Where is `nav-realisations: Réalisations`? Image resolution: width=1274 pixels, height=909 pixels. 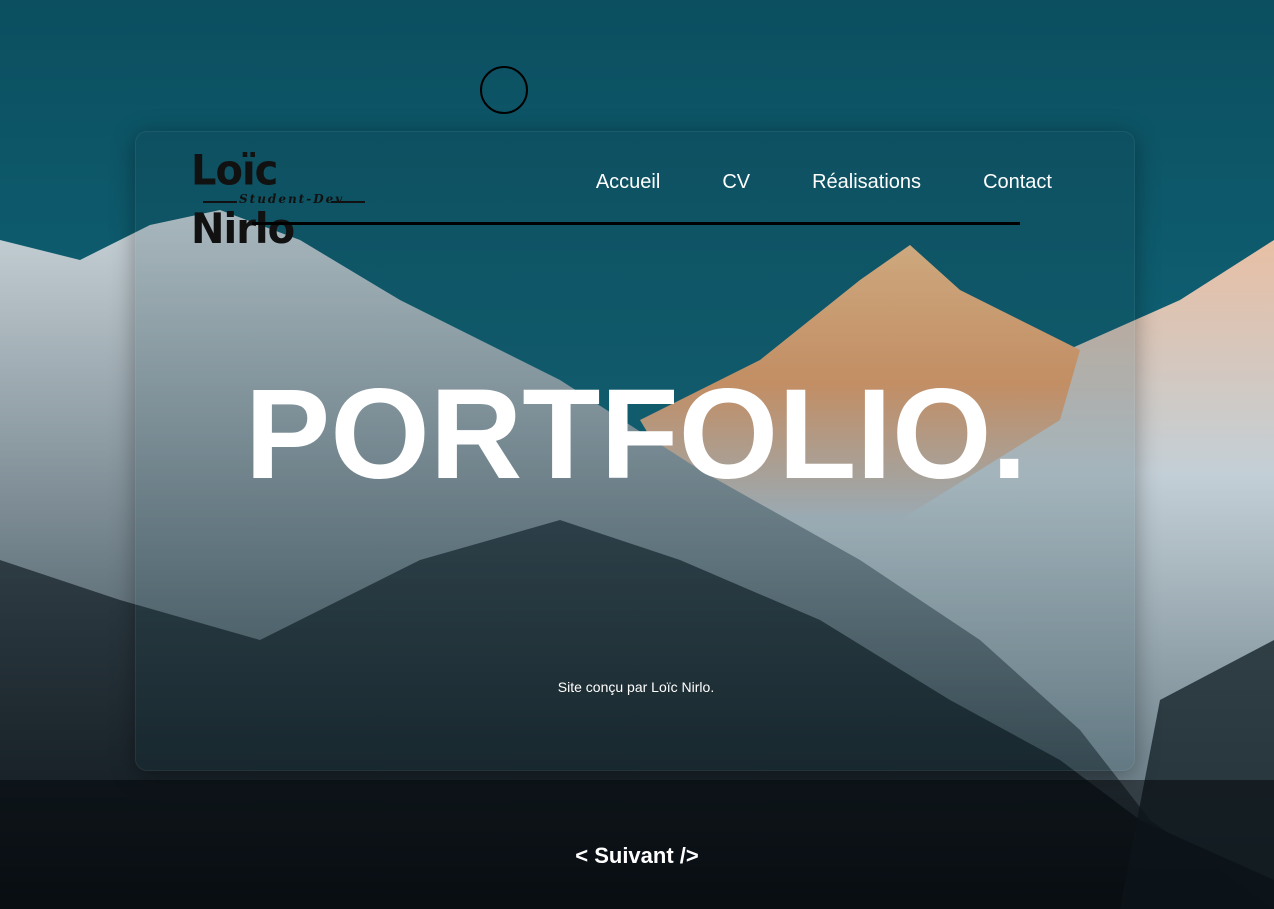 nav-realisations: Réalisations is located at coordinates (866, 182).